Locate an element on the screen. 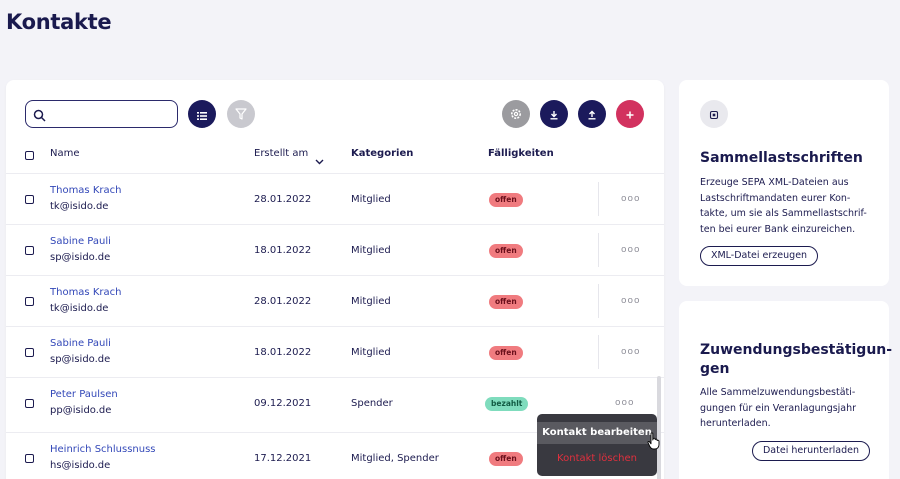 The height and width of the screenshot is (479, 900). text-line: Alle Sammelzuwendungsbestäti- is located at coordinates (778, 392).